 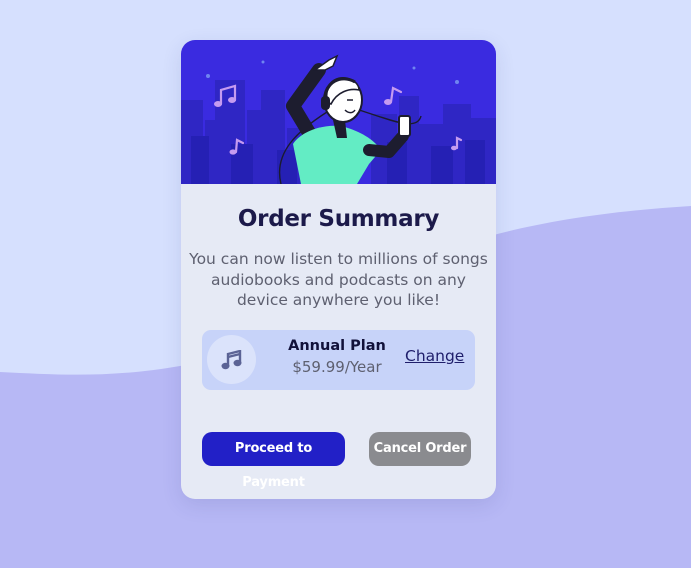 What do you see at coordinates (231, 359) in the screenshot?
I see `music-note-icon` at bounding box center [231, 359].